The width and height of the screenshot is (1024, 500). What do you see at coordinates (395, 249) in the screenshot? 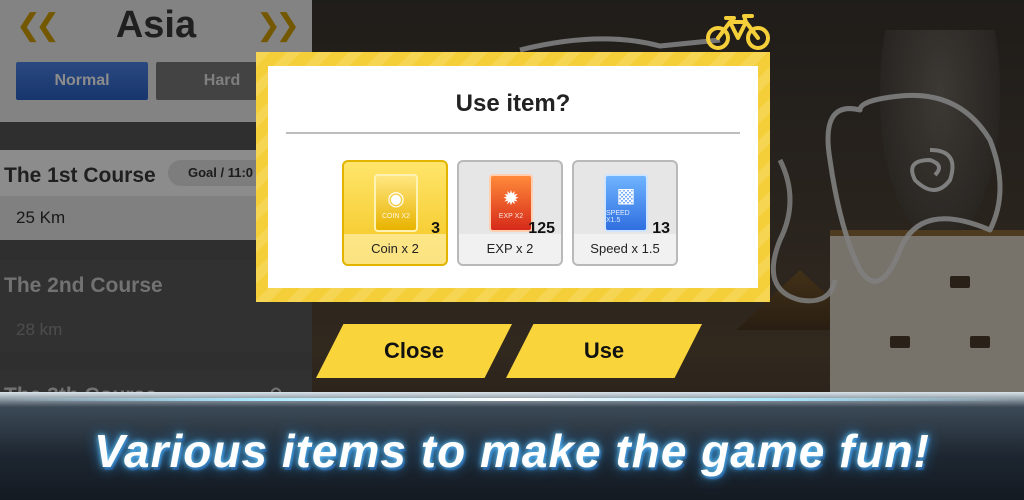
I see `item-label: Coin x 2` at bounding box center [395, 249].